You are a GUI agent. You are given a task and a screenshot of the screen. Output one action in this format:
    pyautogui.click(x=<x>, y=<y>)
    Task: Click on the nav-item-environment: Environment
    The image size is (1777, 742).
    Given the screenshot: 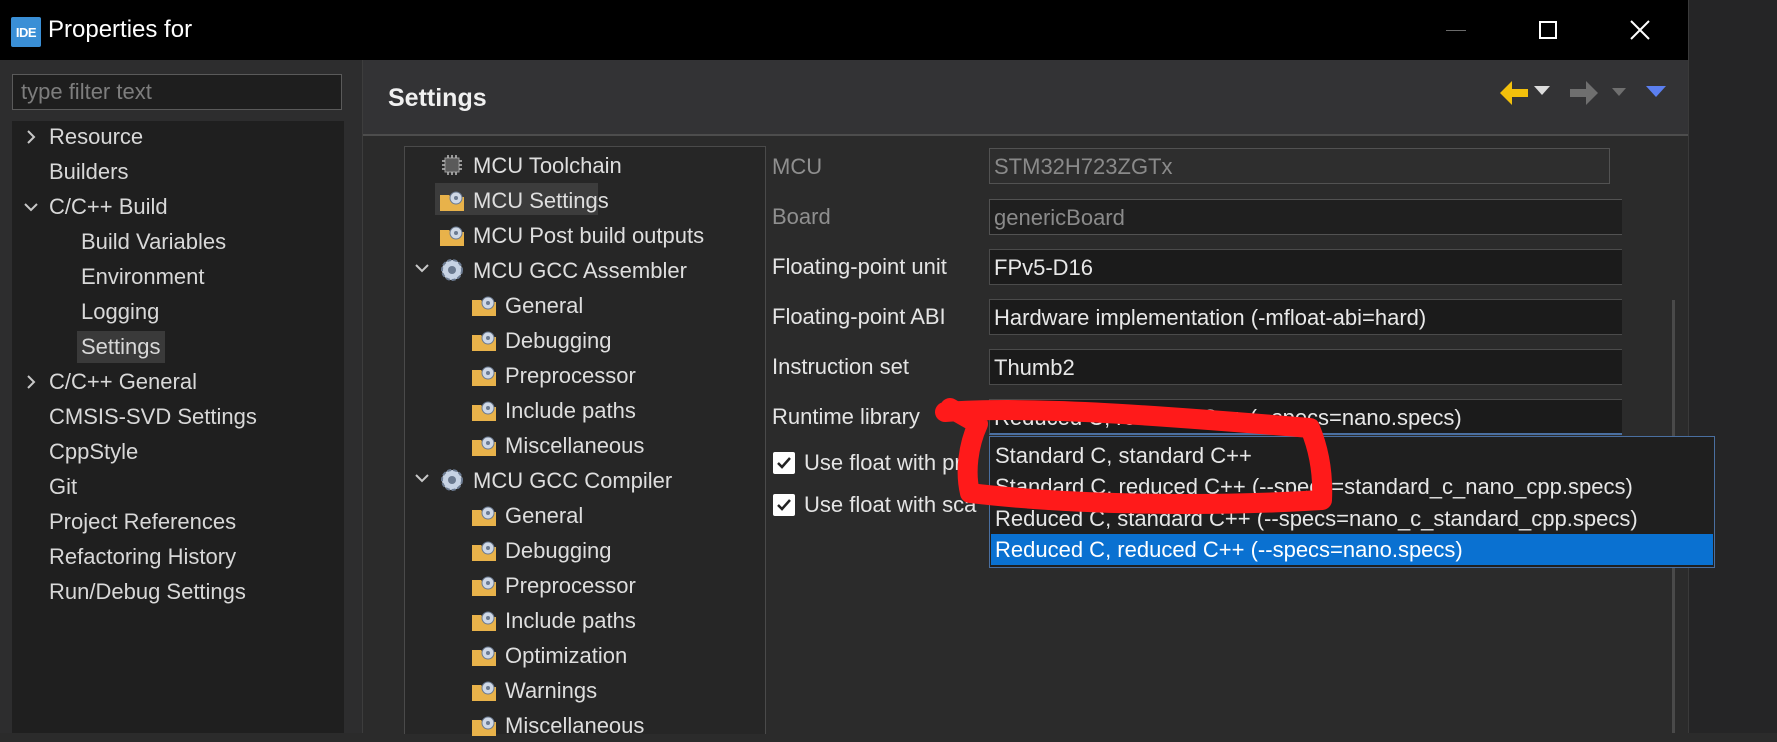 What is the action you would take?
    pyautogui.click(x=143, y=277)
    